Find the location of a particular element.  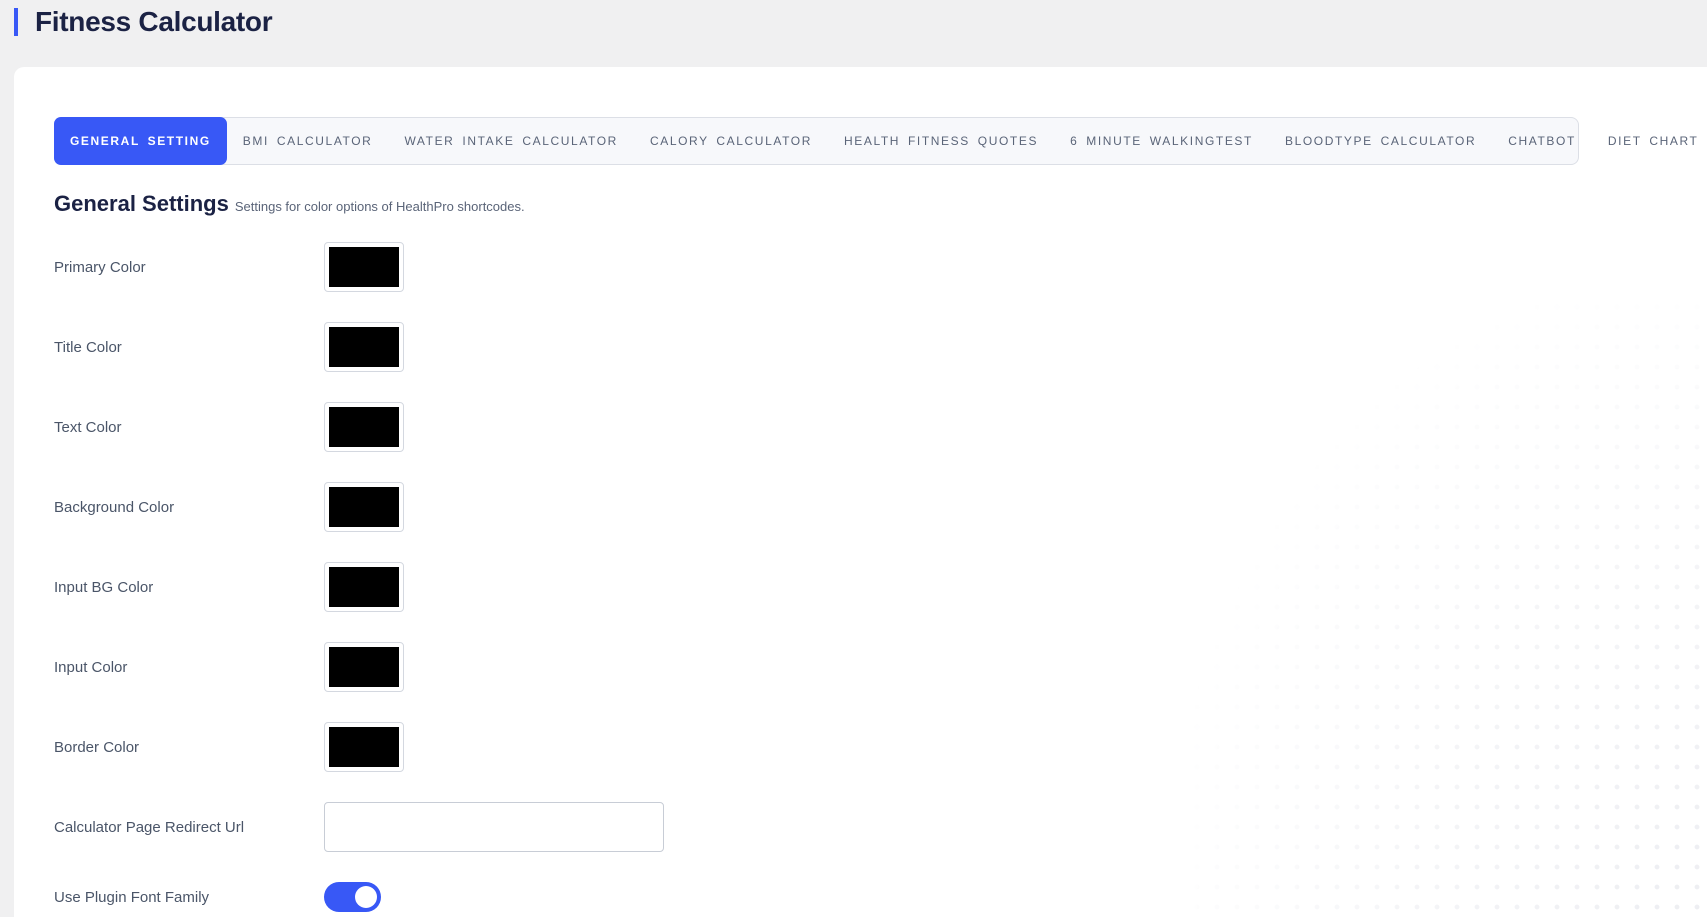

title-color-swatch is located at coordinates (364, 347).